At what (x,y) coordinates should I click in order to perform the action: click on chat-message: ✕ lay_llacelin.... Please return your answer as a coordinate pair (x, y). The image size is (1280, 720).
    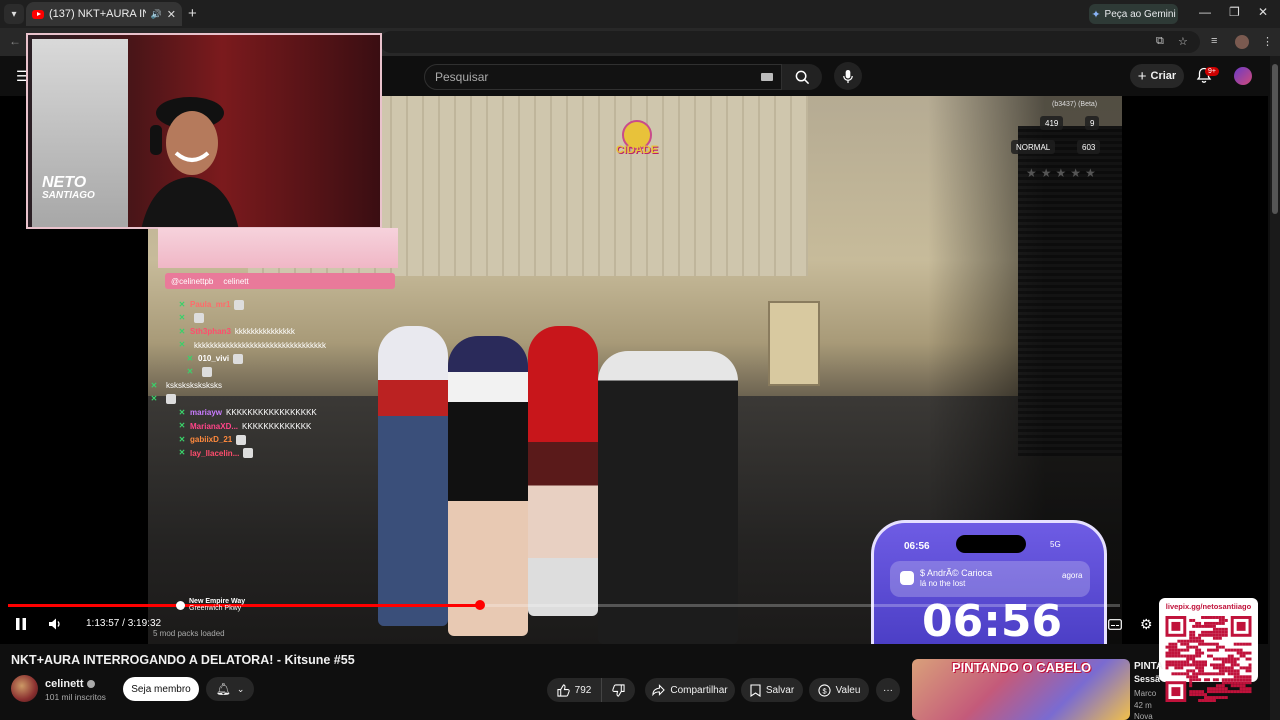
    Looking at the image, I should click on (270, 454).